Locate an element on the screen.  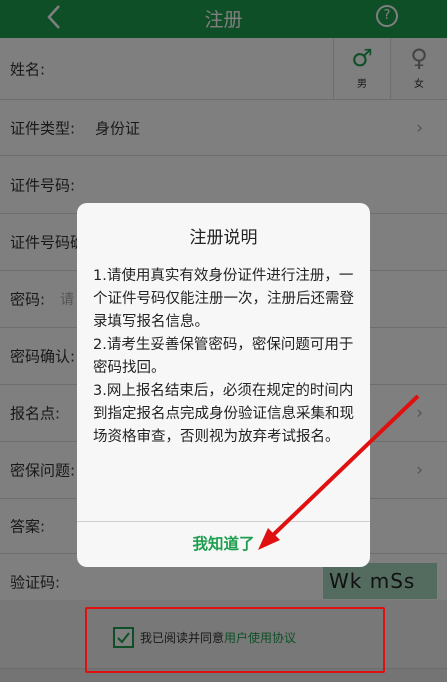
annotation-arrow-icon is located at coordinates (339, 472).